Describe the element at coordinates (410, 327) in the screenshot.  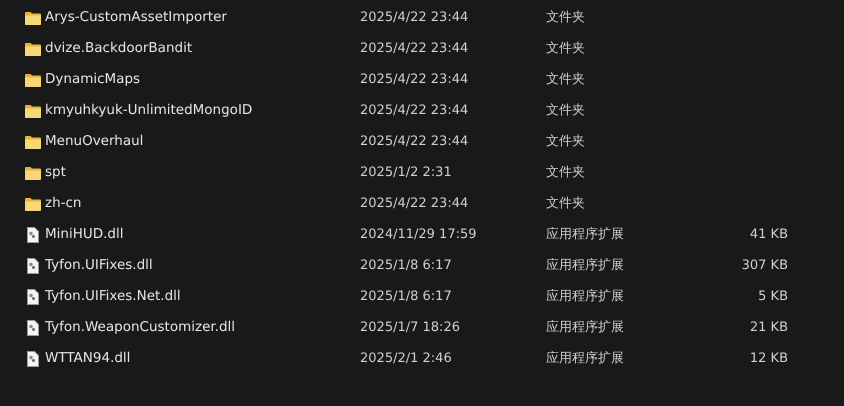
I see `date-modified: 2025/1/7 18:26` at that location.